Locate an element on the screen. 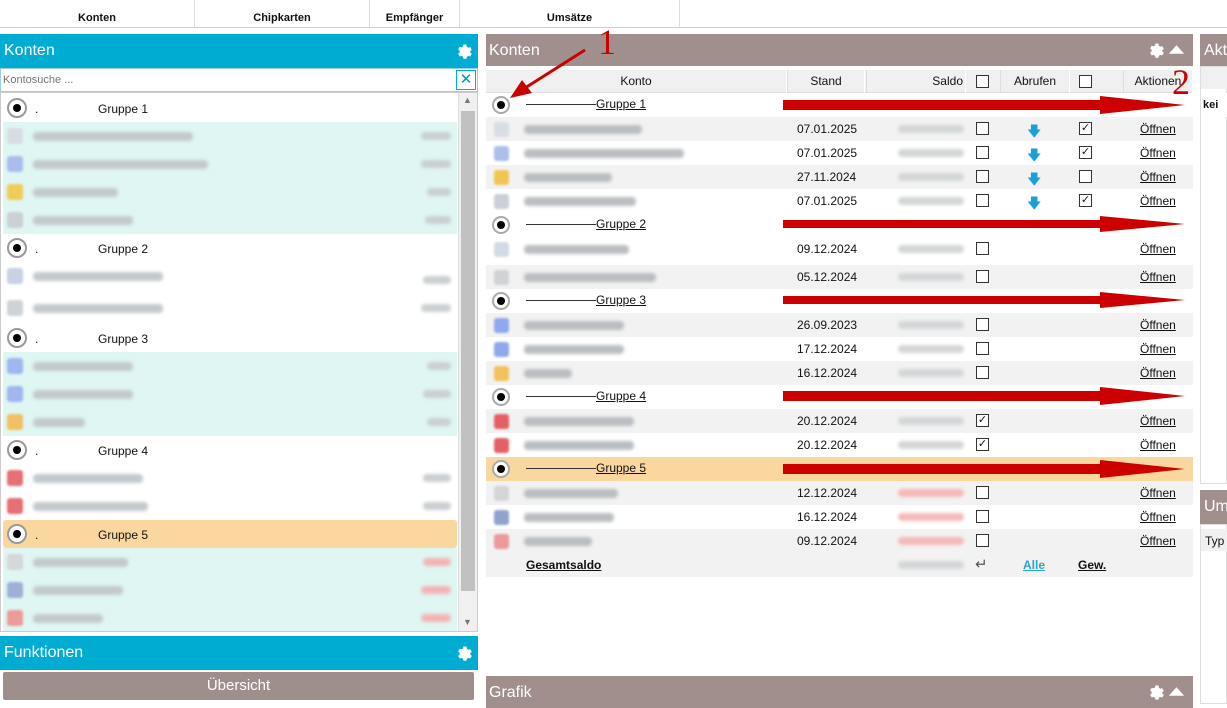  pointer-arrow-line is located at coordinates (555, 69).